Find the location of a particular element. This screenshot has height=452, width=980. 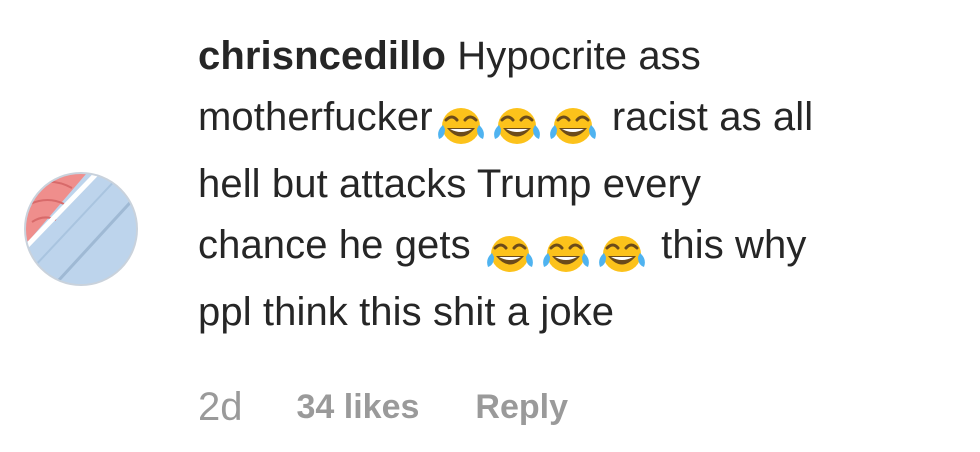

avatar is located at coordinates (81, 229).